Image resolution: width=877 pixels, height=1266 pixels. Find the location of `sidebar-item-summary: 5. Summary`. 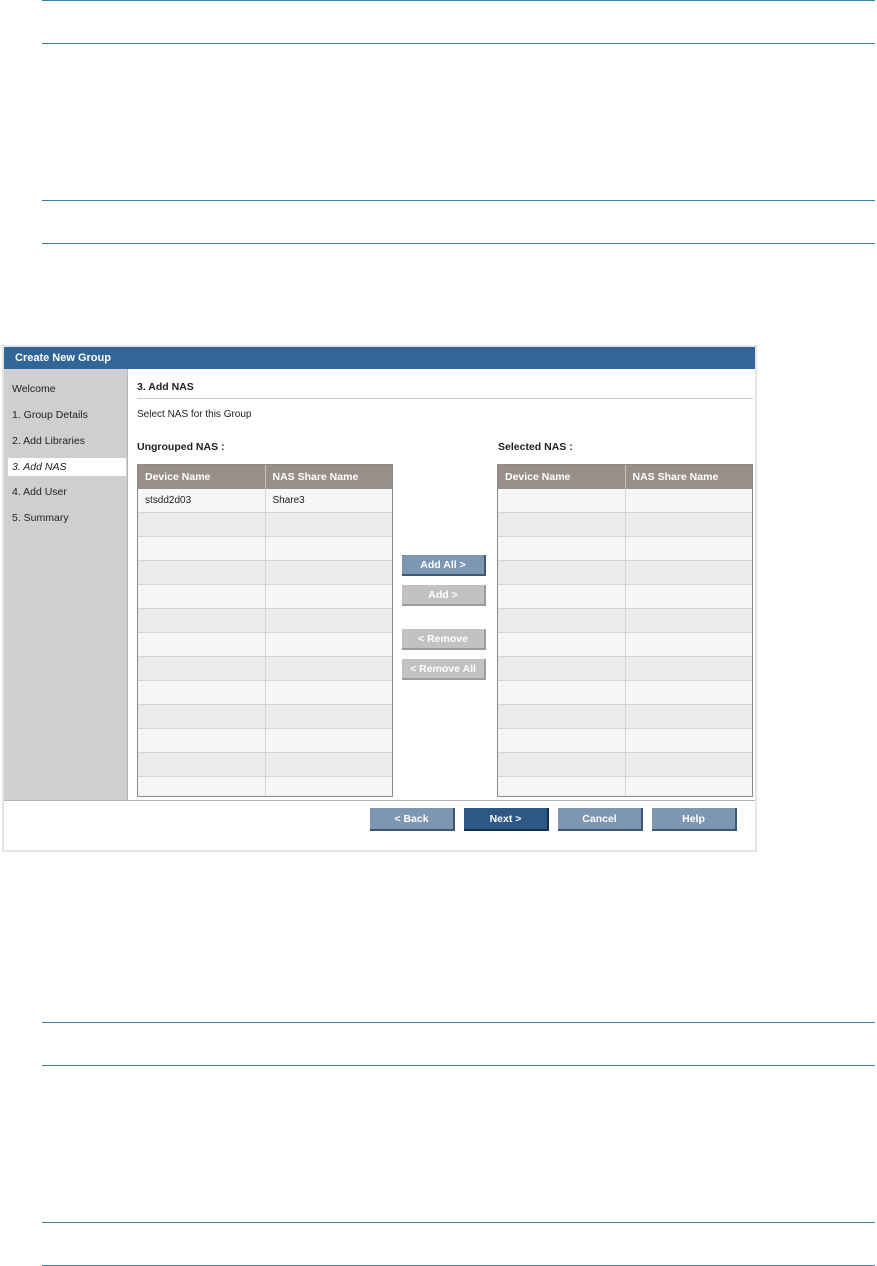

sidebar-item-summary: 5. Summary is located at coordinates (67, 518).